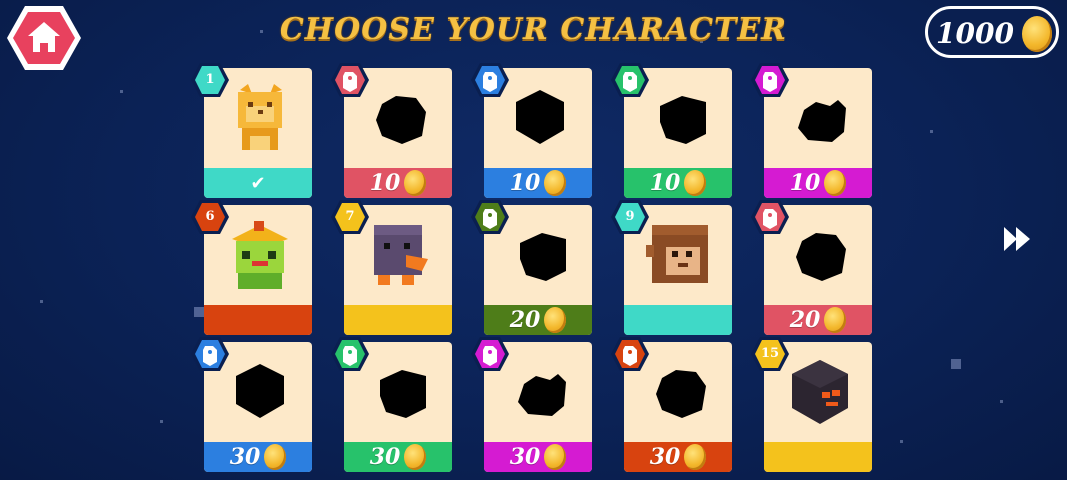 The image size is (1067, 480). I want to click on page-title: CHOOSE YOUR CHARACTER, so click(533, 29).